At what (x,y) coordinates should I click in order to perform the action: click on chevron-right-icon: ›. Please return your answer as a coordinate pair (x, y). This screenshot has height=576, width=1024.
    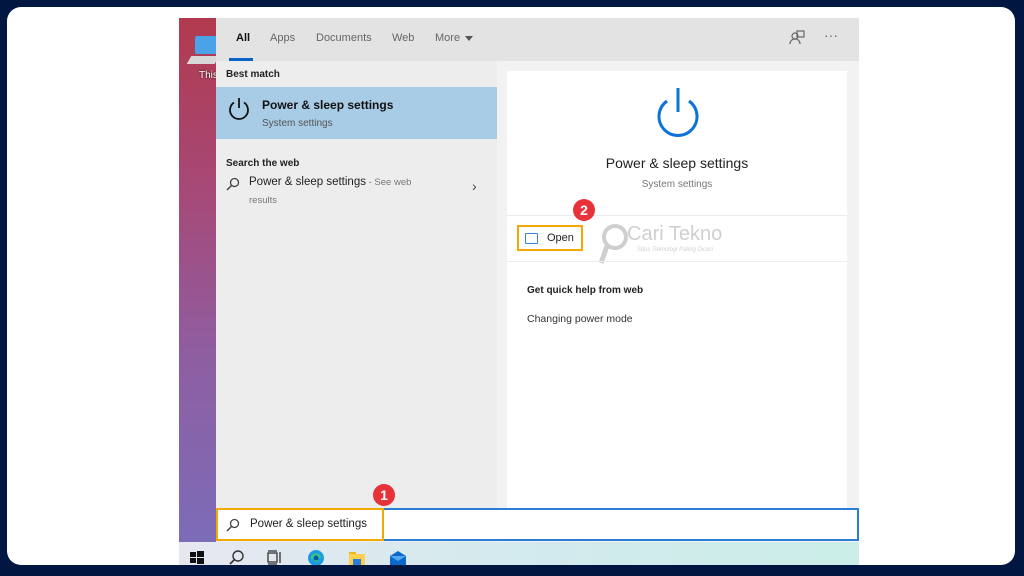
    Looking at the image, I should click on (474, 186).